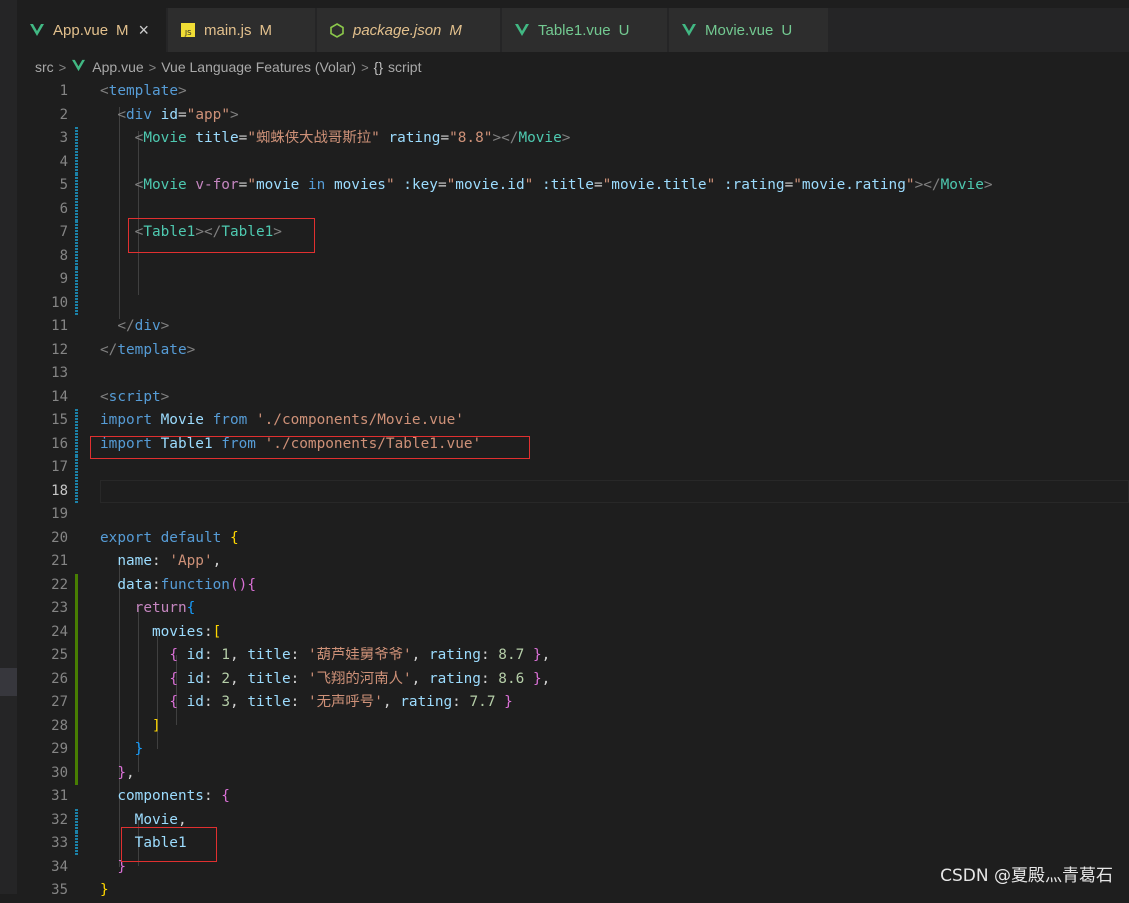 Image resolution: width=1129 pixels, height=903 pixels. What do you see at coordinates (63, 255) in the screenshot?
I see `line-number: 8` at bounding box center [63, 255].